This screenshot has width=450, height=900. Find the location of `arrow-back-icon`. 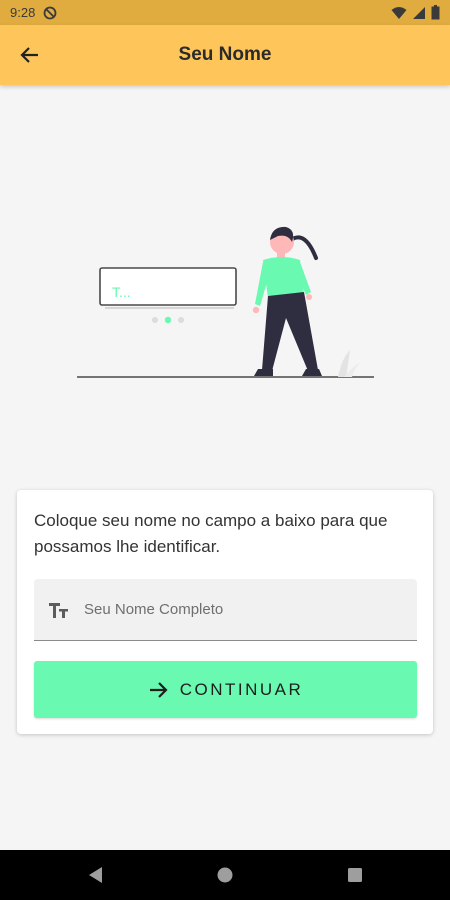

arrow-back-icon is located at coordinates (29, 55).